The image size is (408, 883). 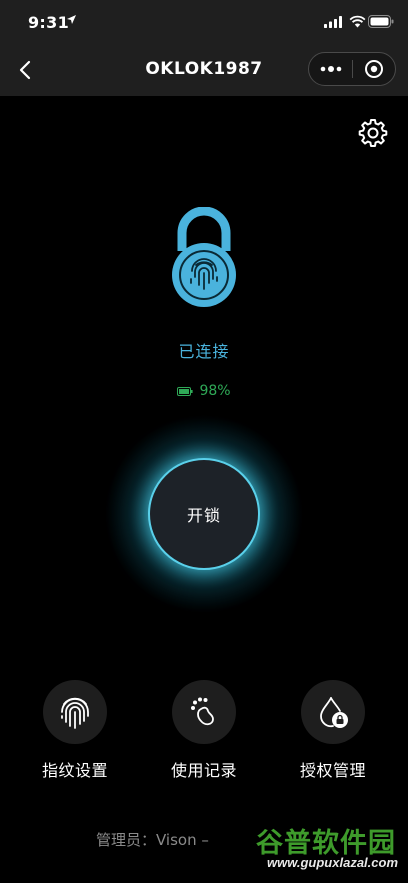 What do you see at coordinates (204, 256) in the screenshot?
I see `padlock-icon` at bounding box center [204, 256].